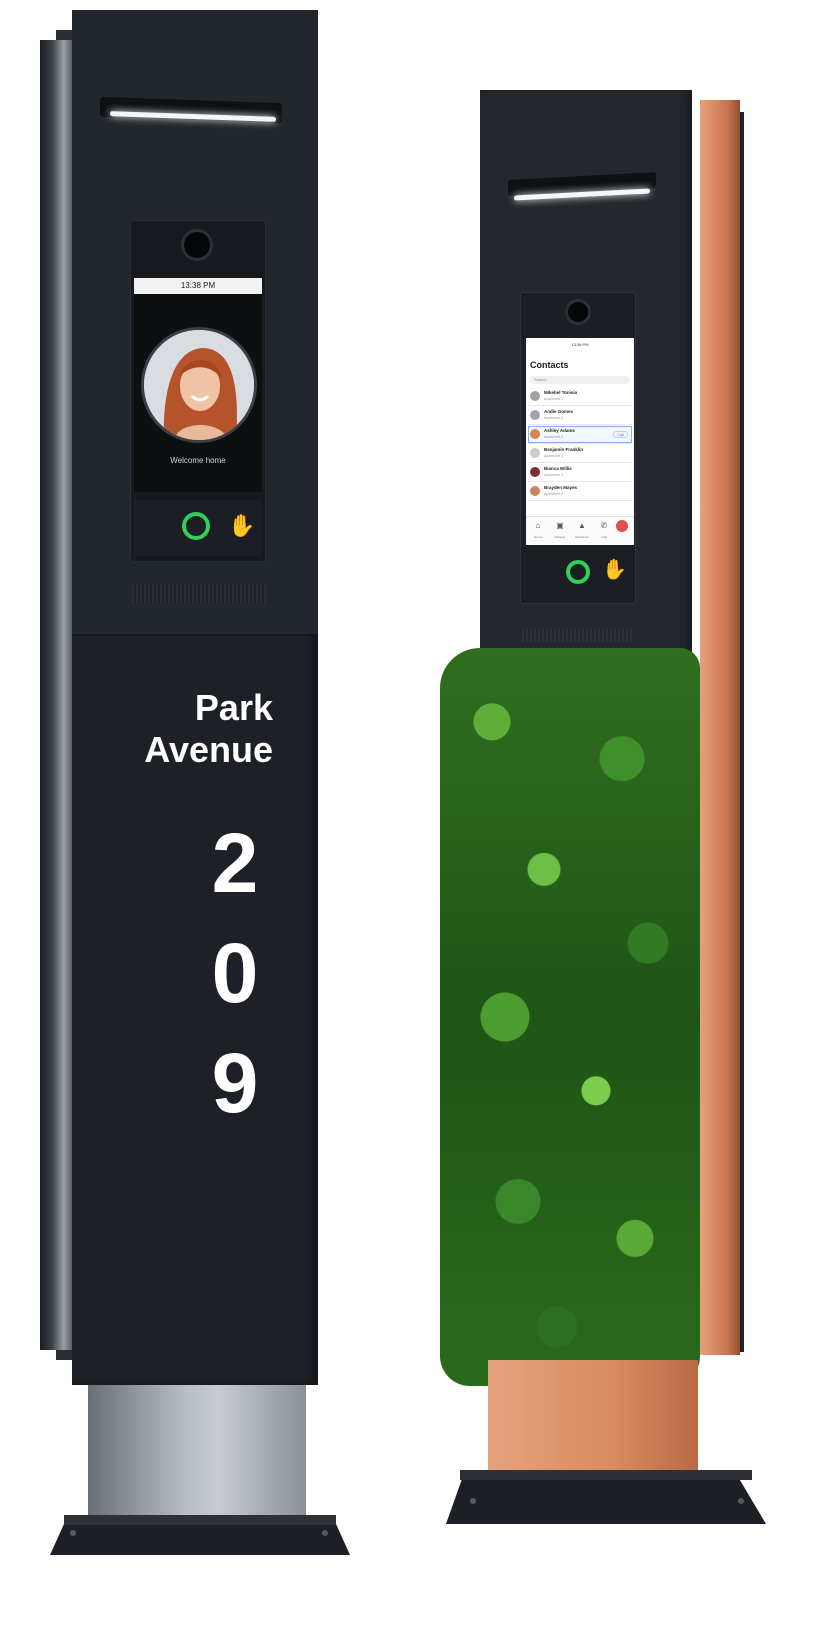  Describe the element at coordinates (558, 468) in the screenshot. I see `contact-name: Bianca Willis` at that location.